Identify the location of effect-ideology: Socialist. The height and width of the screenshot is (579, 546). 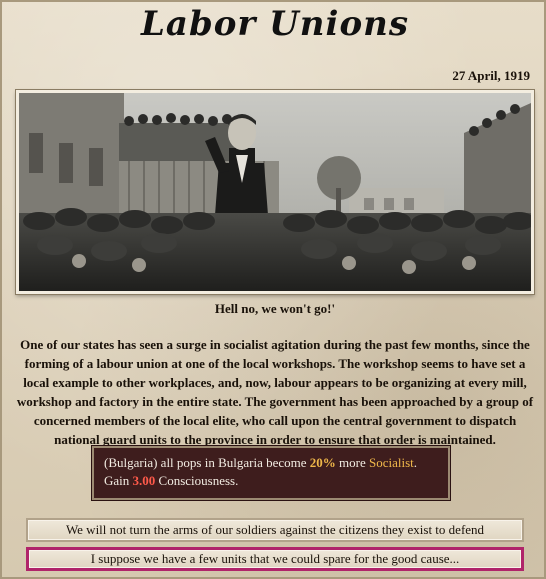
(391, 462).